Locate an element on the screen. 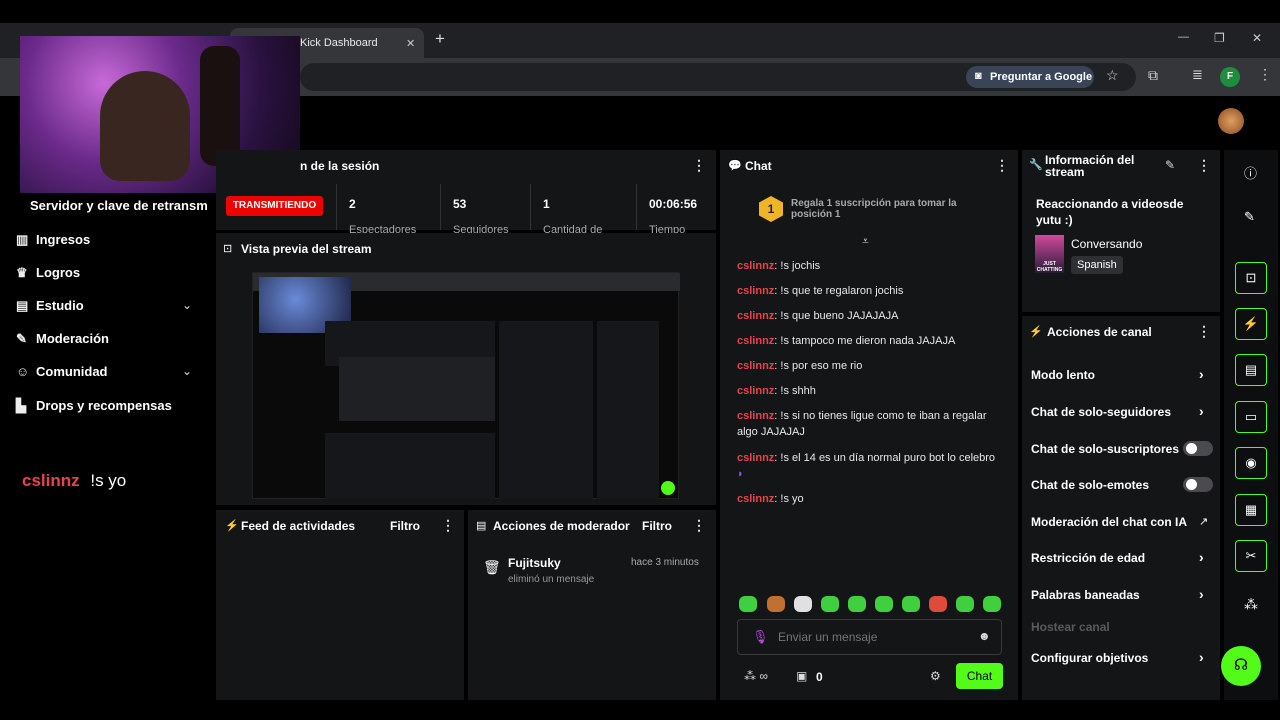  category-name: Conversando is located at coordinates (1106, 244).